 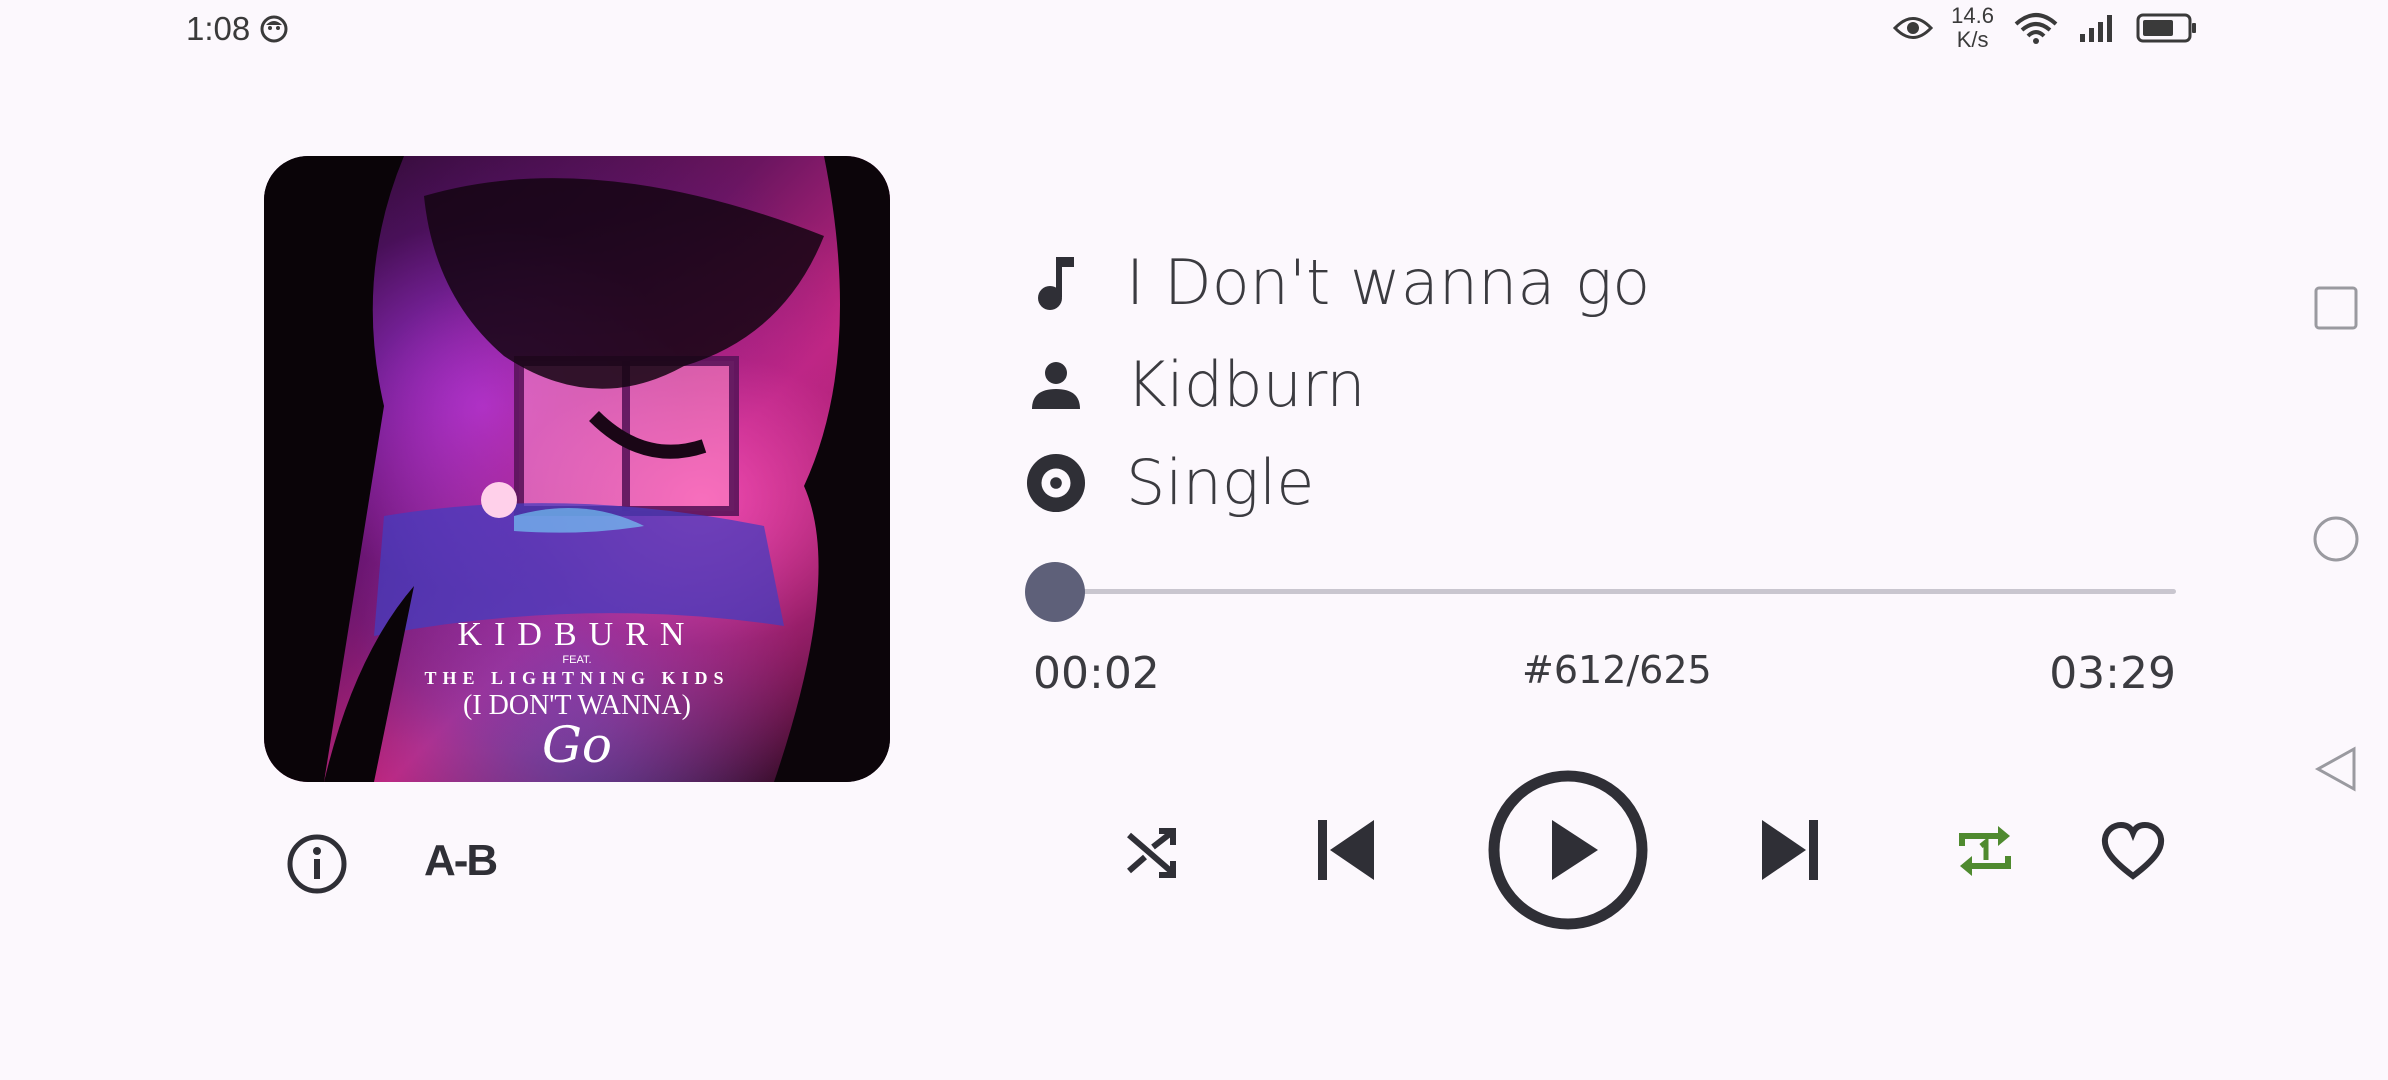 I want to click on skip-previous-icon, so click(x=1346, y=850).